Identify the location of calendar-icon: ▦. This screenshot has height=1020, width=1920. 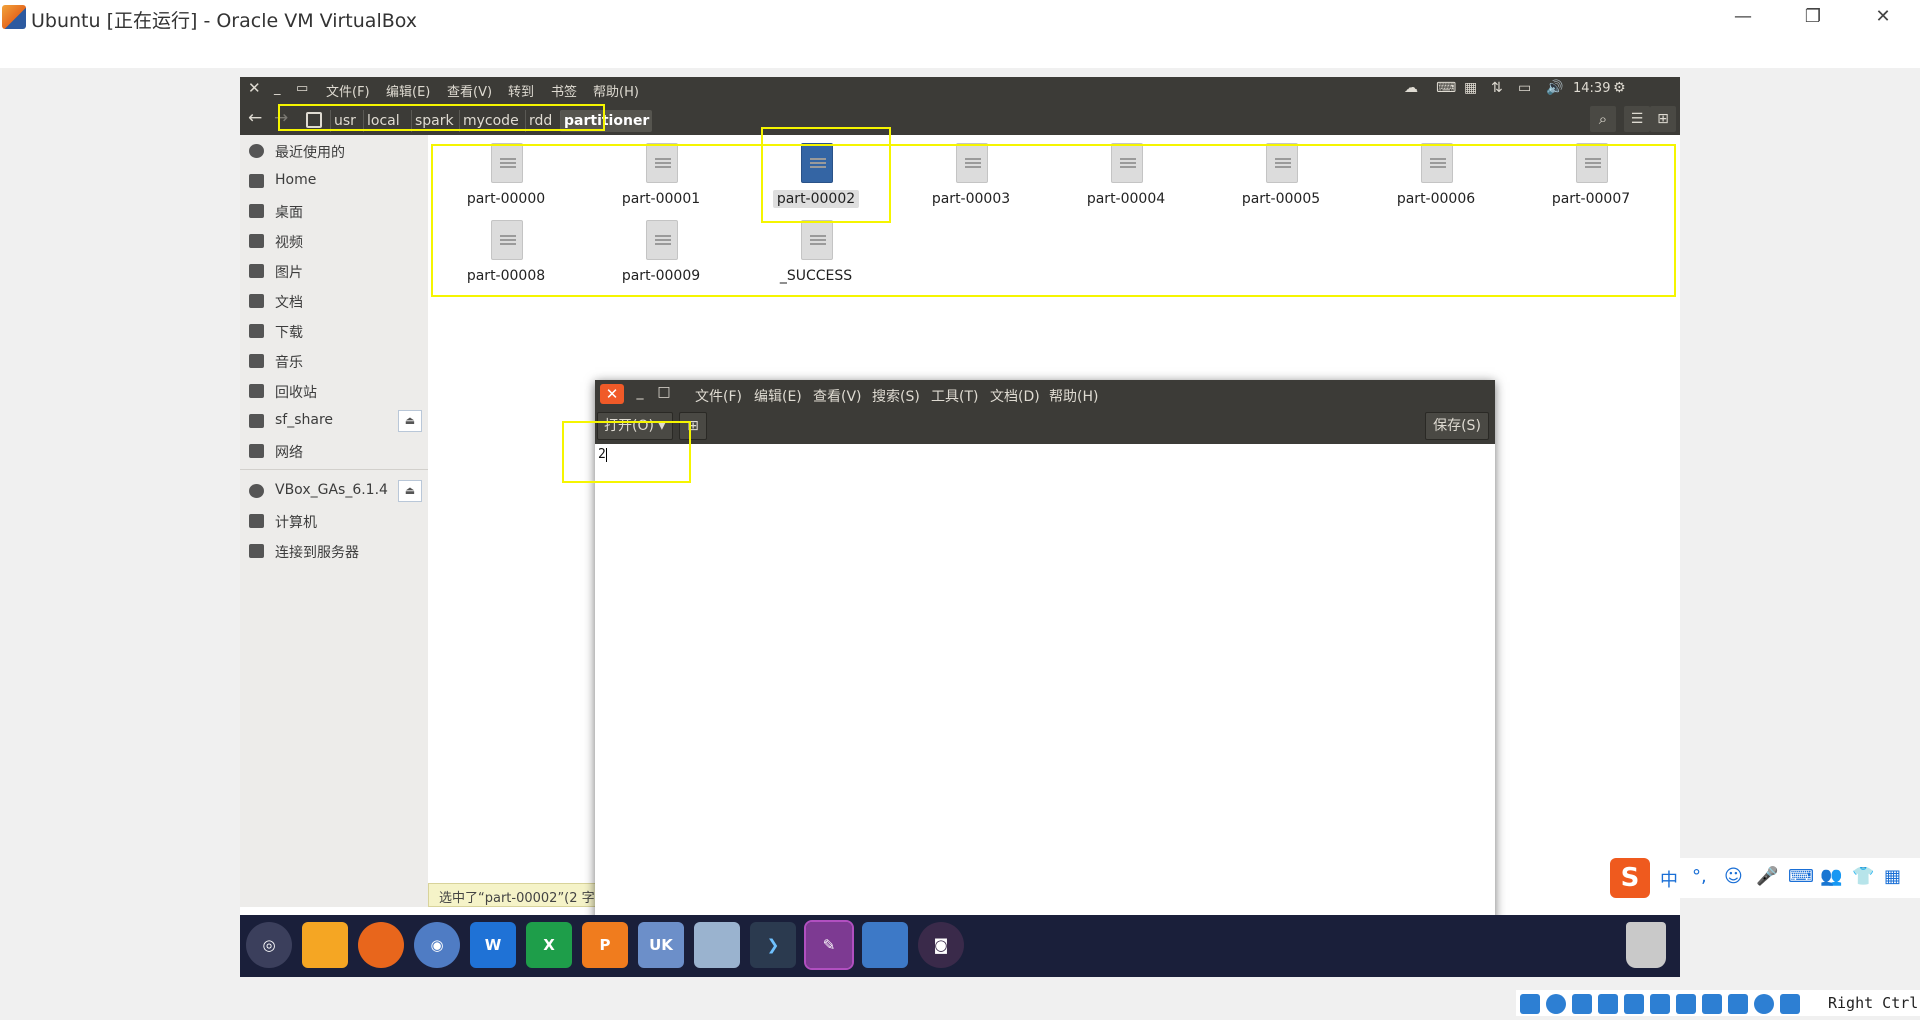
(1470, 88).